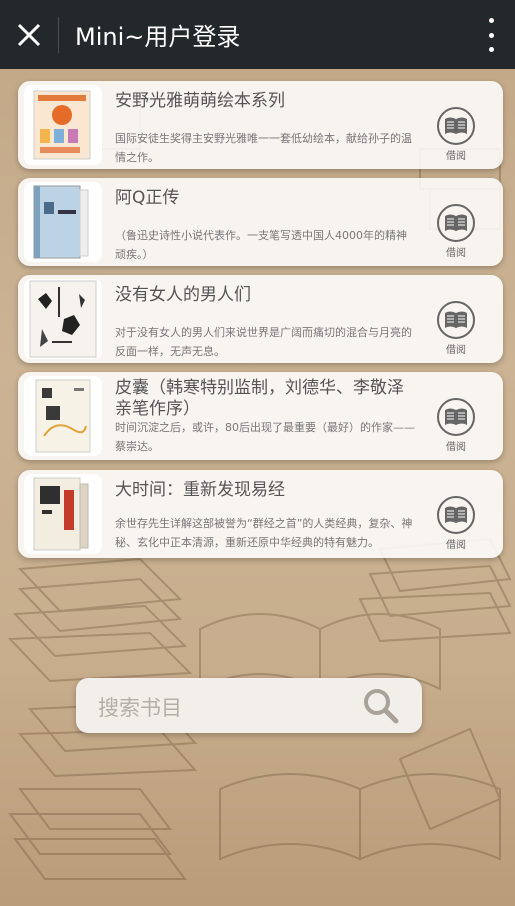 Image resolution: width=515 pixels, height=906 pixels. I want to click on more-button, so click(491, 35).